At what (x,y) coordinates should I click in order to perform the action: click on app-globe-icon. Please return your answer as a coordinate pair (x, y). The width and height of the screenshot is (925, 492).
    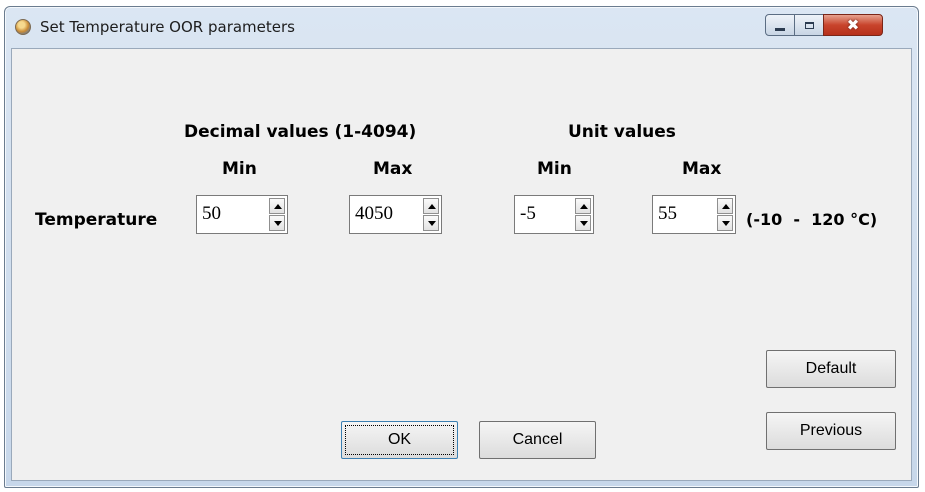
    Looking at the image, I should click on (23, 27).